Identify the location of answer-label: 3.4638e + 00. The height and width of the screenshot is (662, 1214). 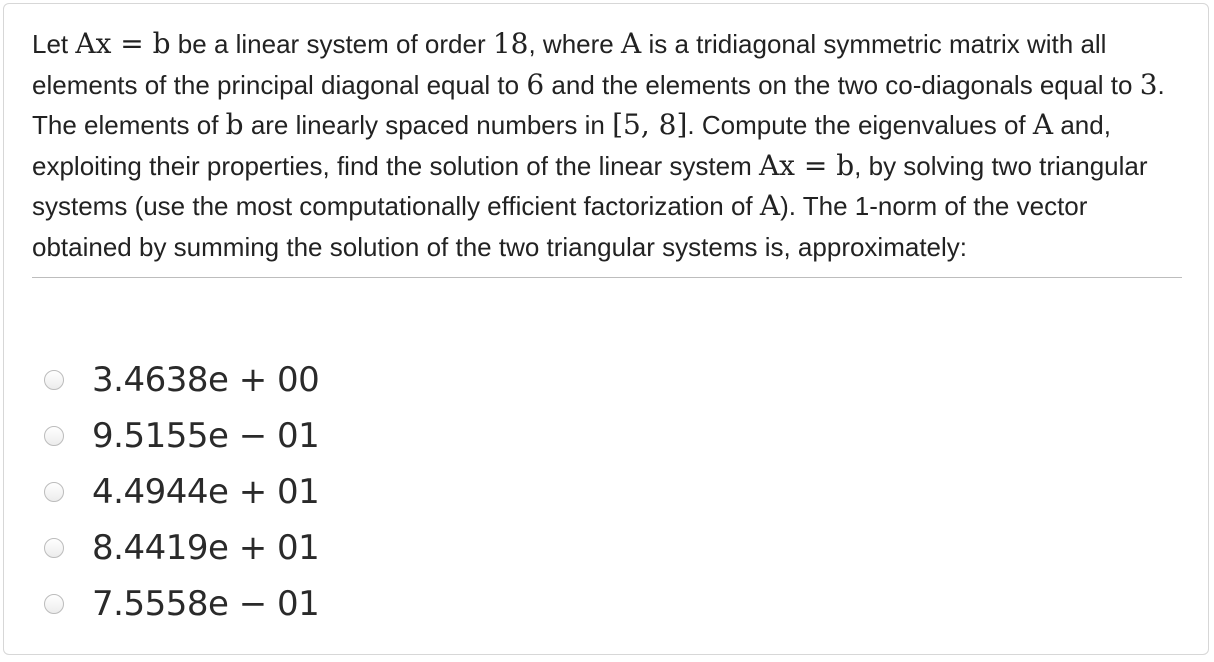
(206, 380).